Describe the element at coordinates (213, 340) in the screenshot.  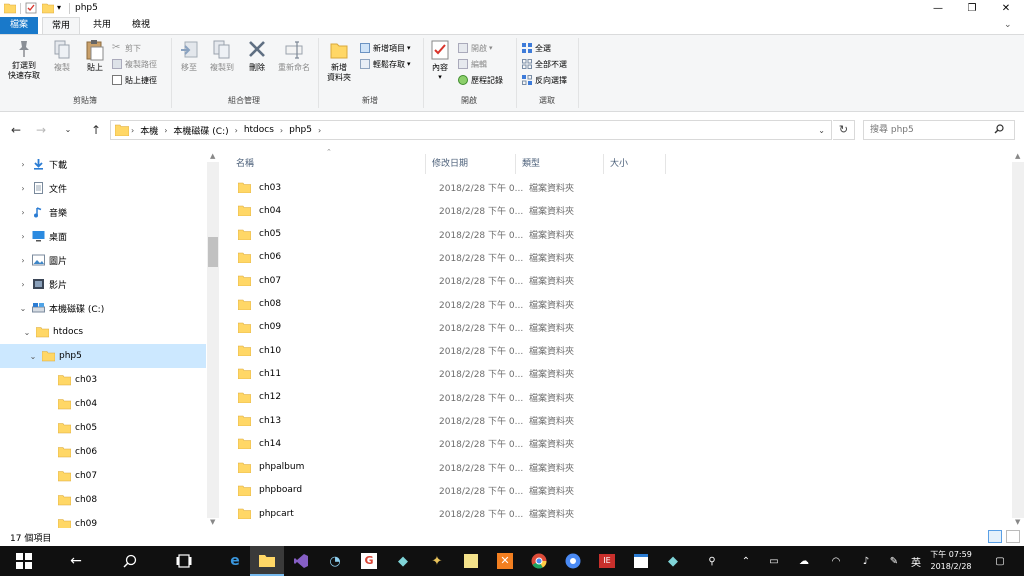
I see `nav-scrollbar` at that location.